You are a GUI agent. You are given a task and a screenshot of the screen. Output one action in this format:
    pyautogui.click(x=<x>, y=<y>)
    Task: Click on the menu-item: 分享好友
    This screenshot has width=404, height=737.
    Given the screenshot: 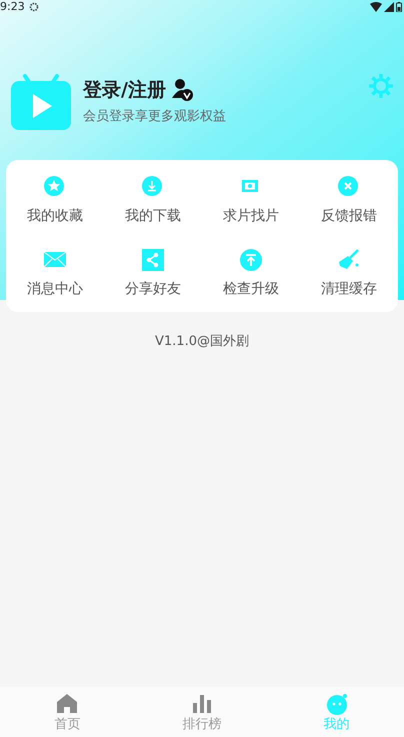 What is the action you would take?
    pyautogui.click(x=153, y=274)
    